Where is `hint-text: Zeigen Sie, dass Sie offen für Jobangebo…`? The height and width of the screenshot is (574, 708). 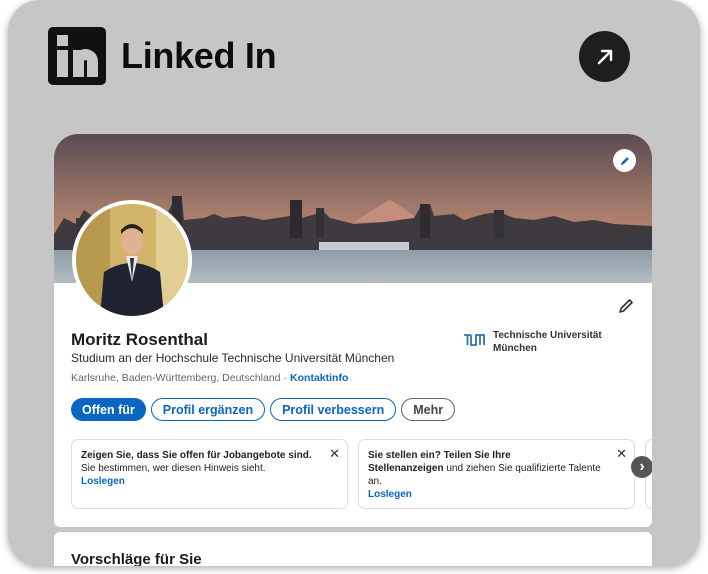
hint-text: Zeigen Sie, dass Sie offen für Jobangebo… is located at coordinates (203, 462).